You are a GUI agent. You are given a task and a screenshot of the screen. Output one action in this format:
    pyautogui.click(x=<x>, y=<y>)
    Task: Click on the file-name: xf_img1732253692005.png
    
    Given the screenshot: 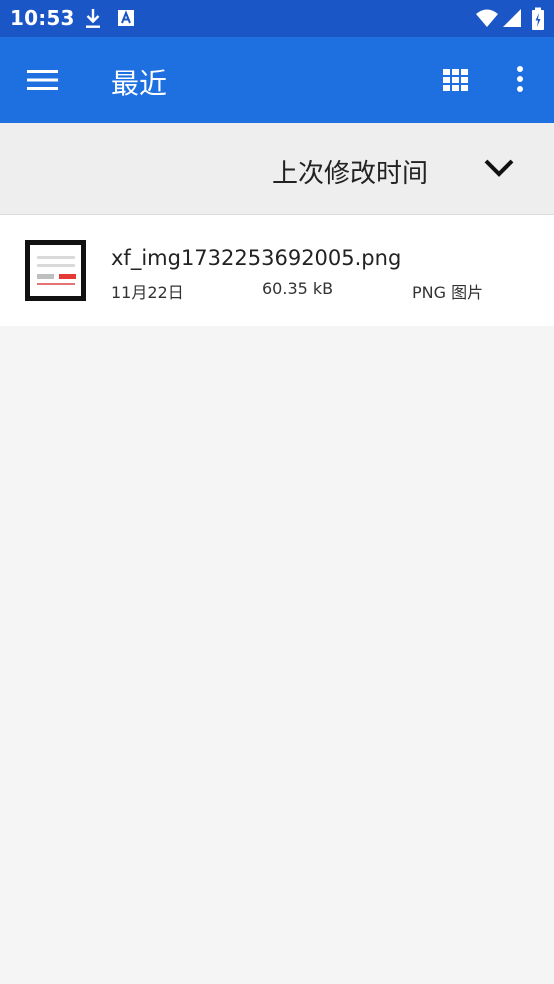 What is the action you would take?
    pyautogui.click(x=256, y=258)
    